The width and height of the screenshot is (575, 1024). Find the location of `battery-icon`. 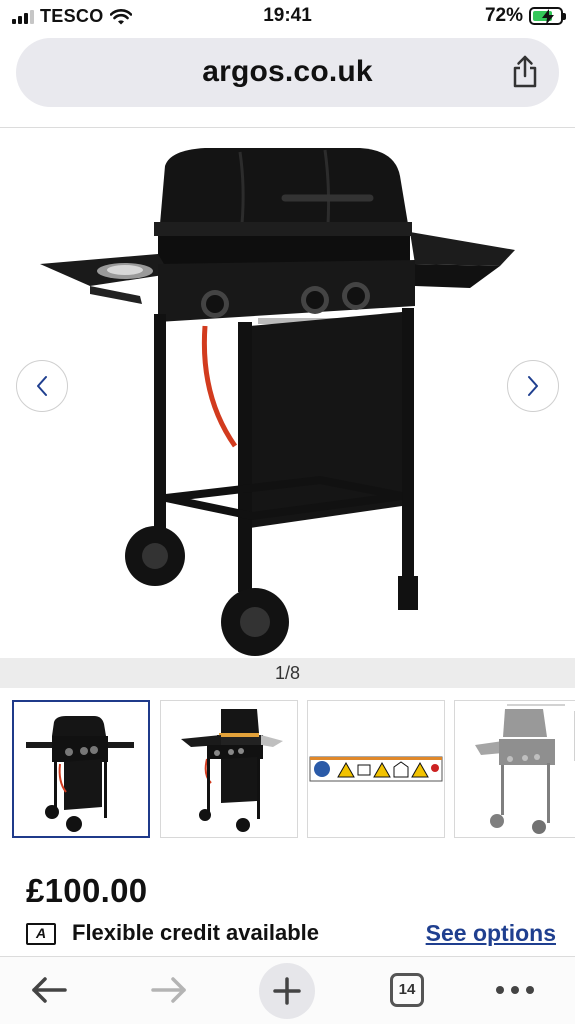

battery-icon is located at coordinates (547, 16).